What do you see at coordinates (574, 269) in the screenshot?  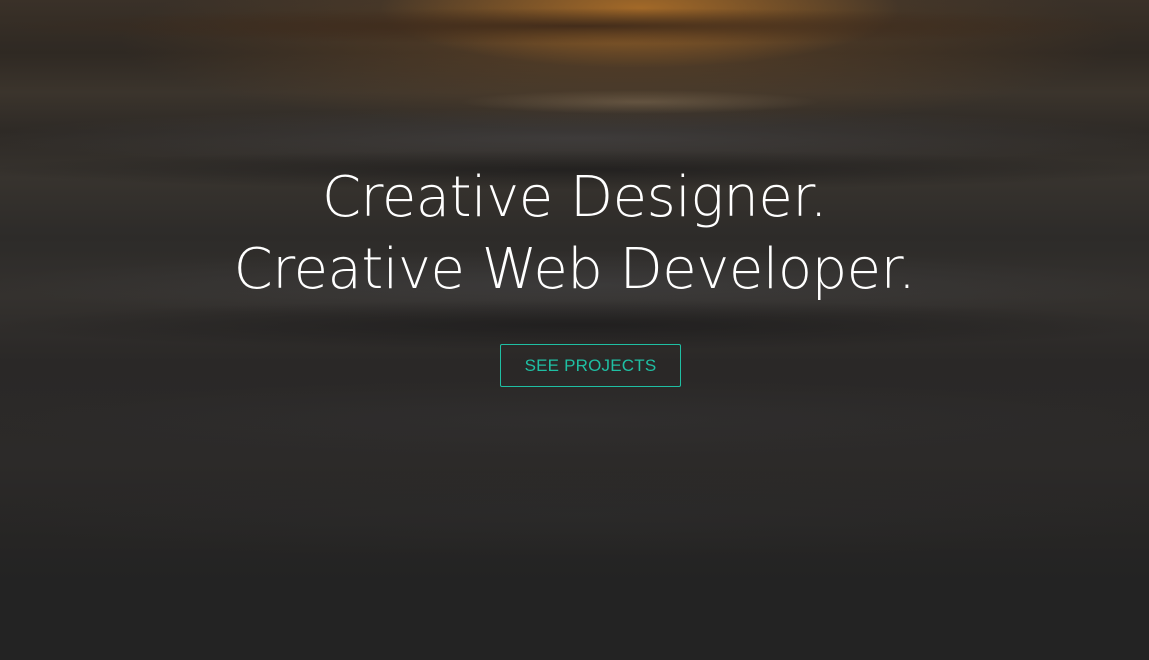 I see `hero-headline-line2: Creative Web Developer.` at bounding box center [574, 269].